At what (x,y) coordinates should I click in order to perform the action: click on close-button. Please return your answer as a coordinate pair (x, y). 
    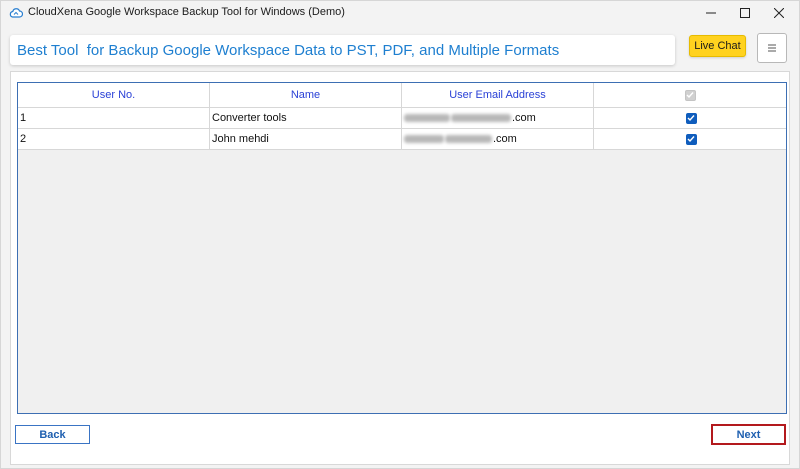
    Looking at the image, I should click on (779, 13).